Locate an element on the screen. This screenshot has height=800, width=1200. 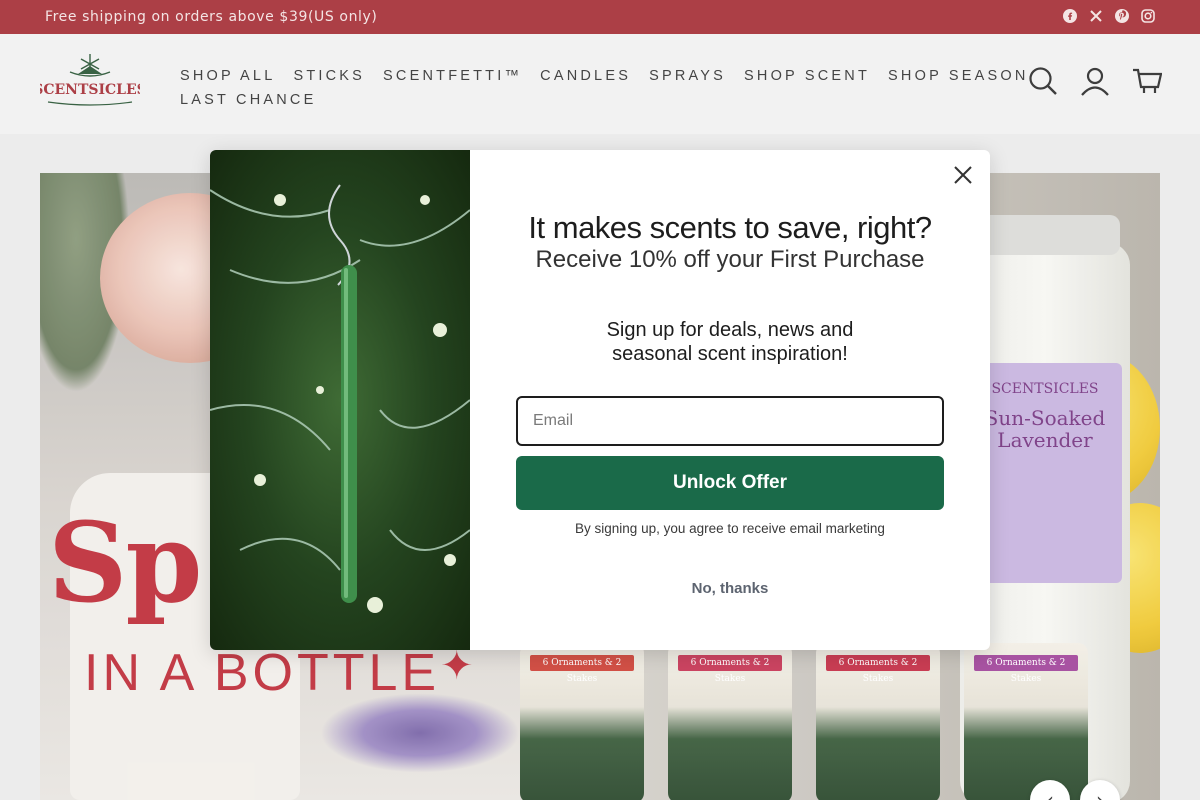
email-input is located at coordinates (730, 421).